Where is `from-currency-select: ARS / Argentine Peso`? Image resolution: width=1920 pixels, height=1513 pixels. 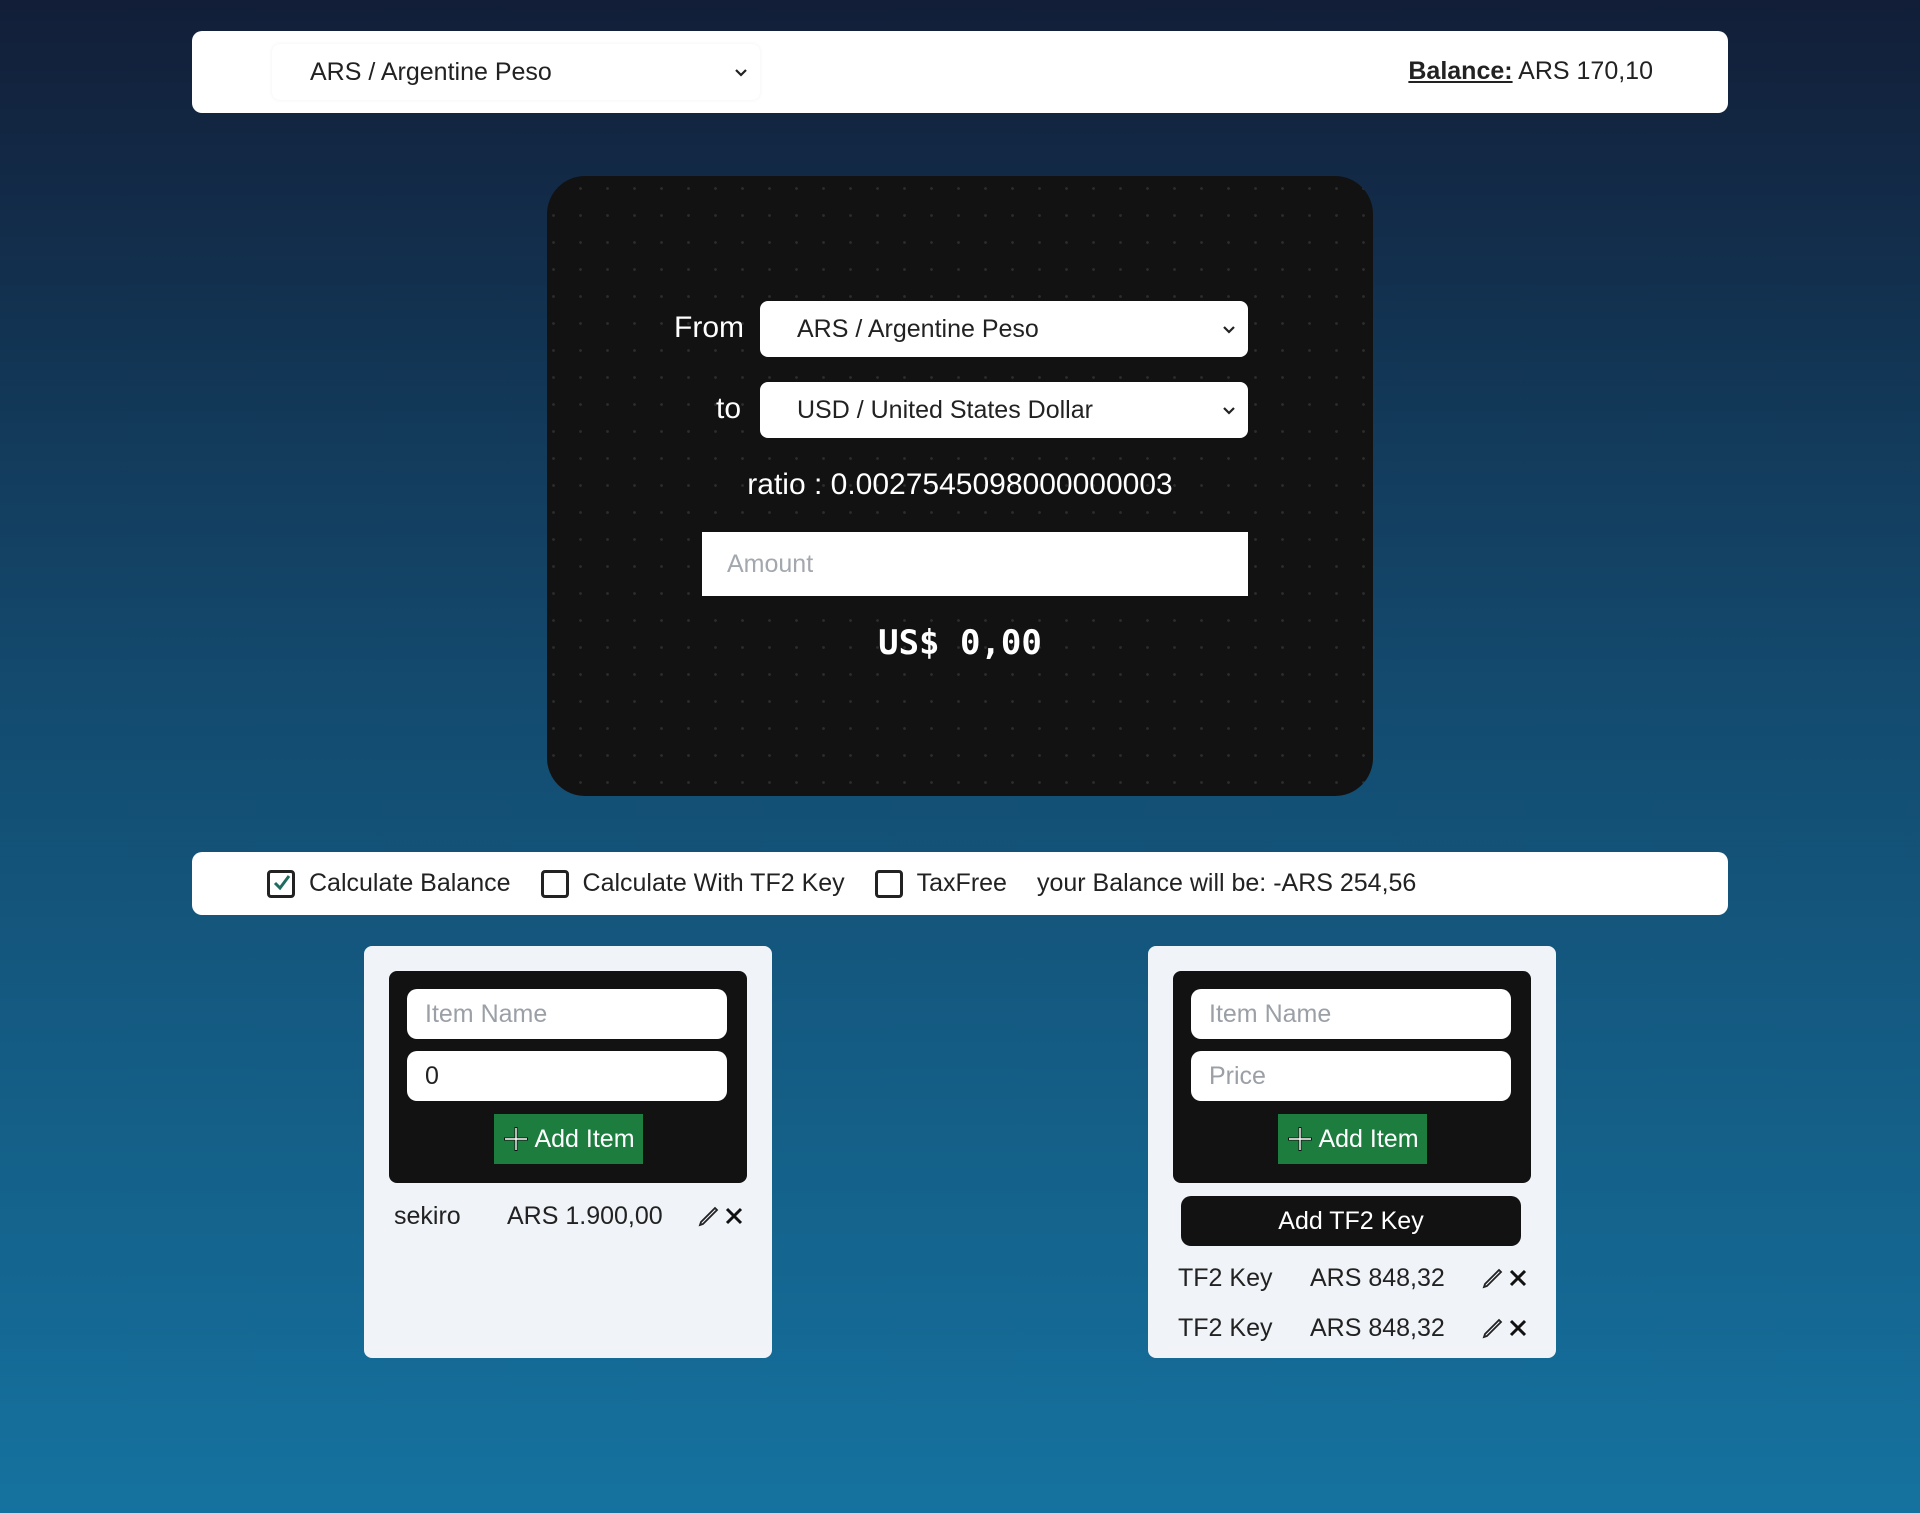 from-currency-select: ARS / Argentine Peso is located at coordinates (1004, 329).